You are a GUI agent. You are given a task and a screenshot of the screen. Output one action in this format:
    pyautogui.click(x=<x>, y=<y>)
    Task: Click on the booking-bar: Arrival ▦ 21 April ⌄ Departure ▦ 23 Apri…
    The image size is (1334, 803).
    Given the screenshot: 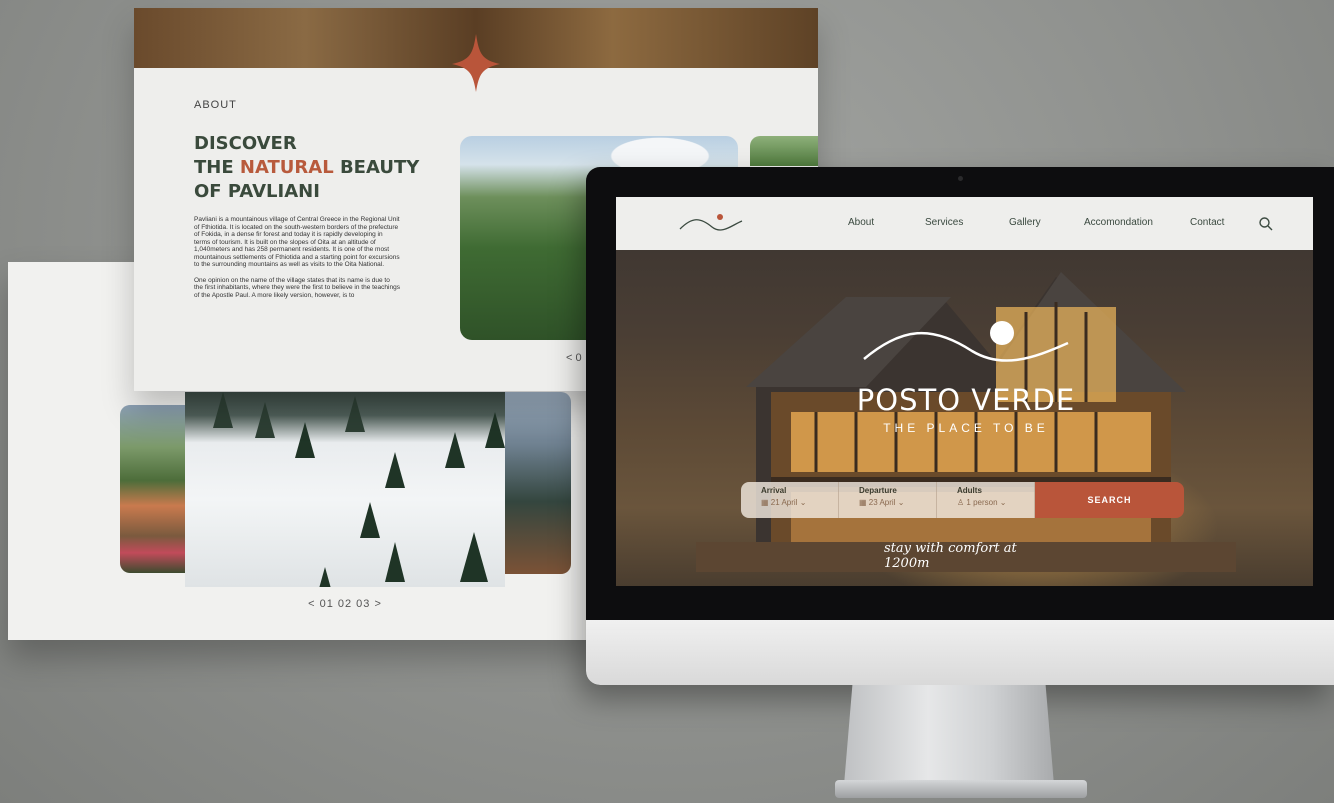 What is the action you would take?
    pyautogui.click(x=962, y=500)
    